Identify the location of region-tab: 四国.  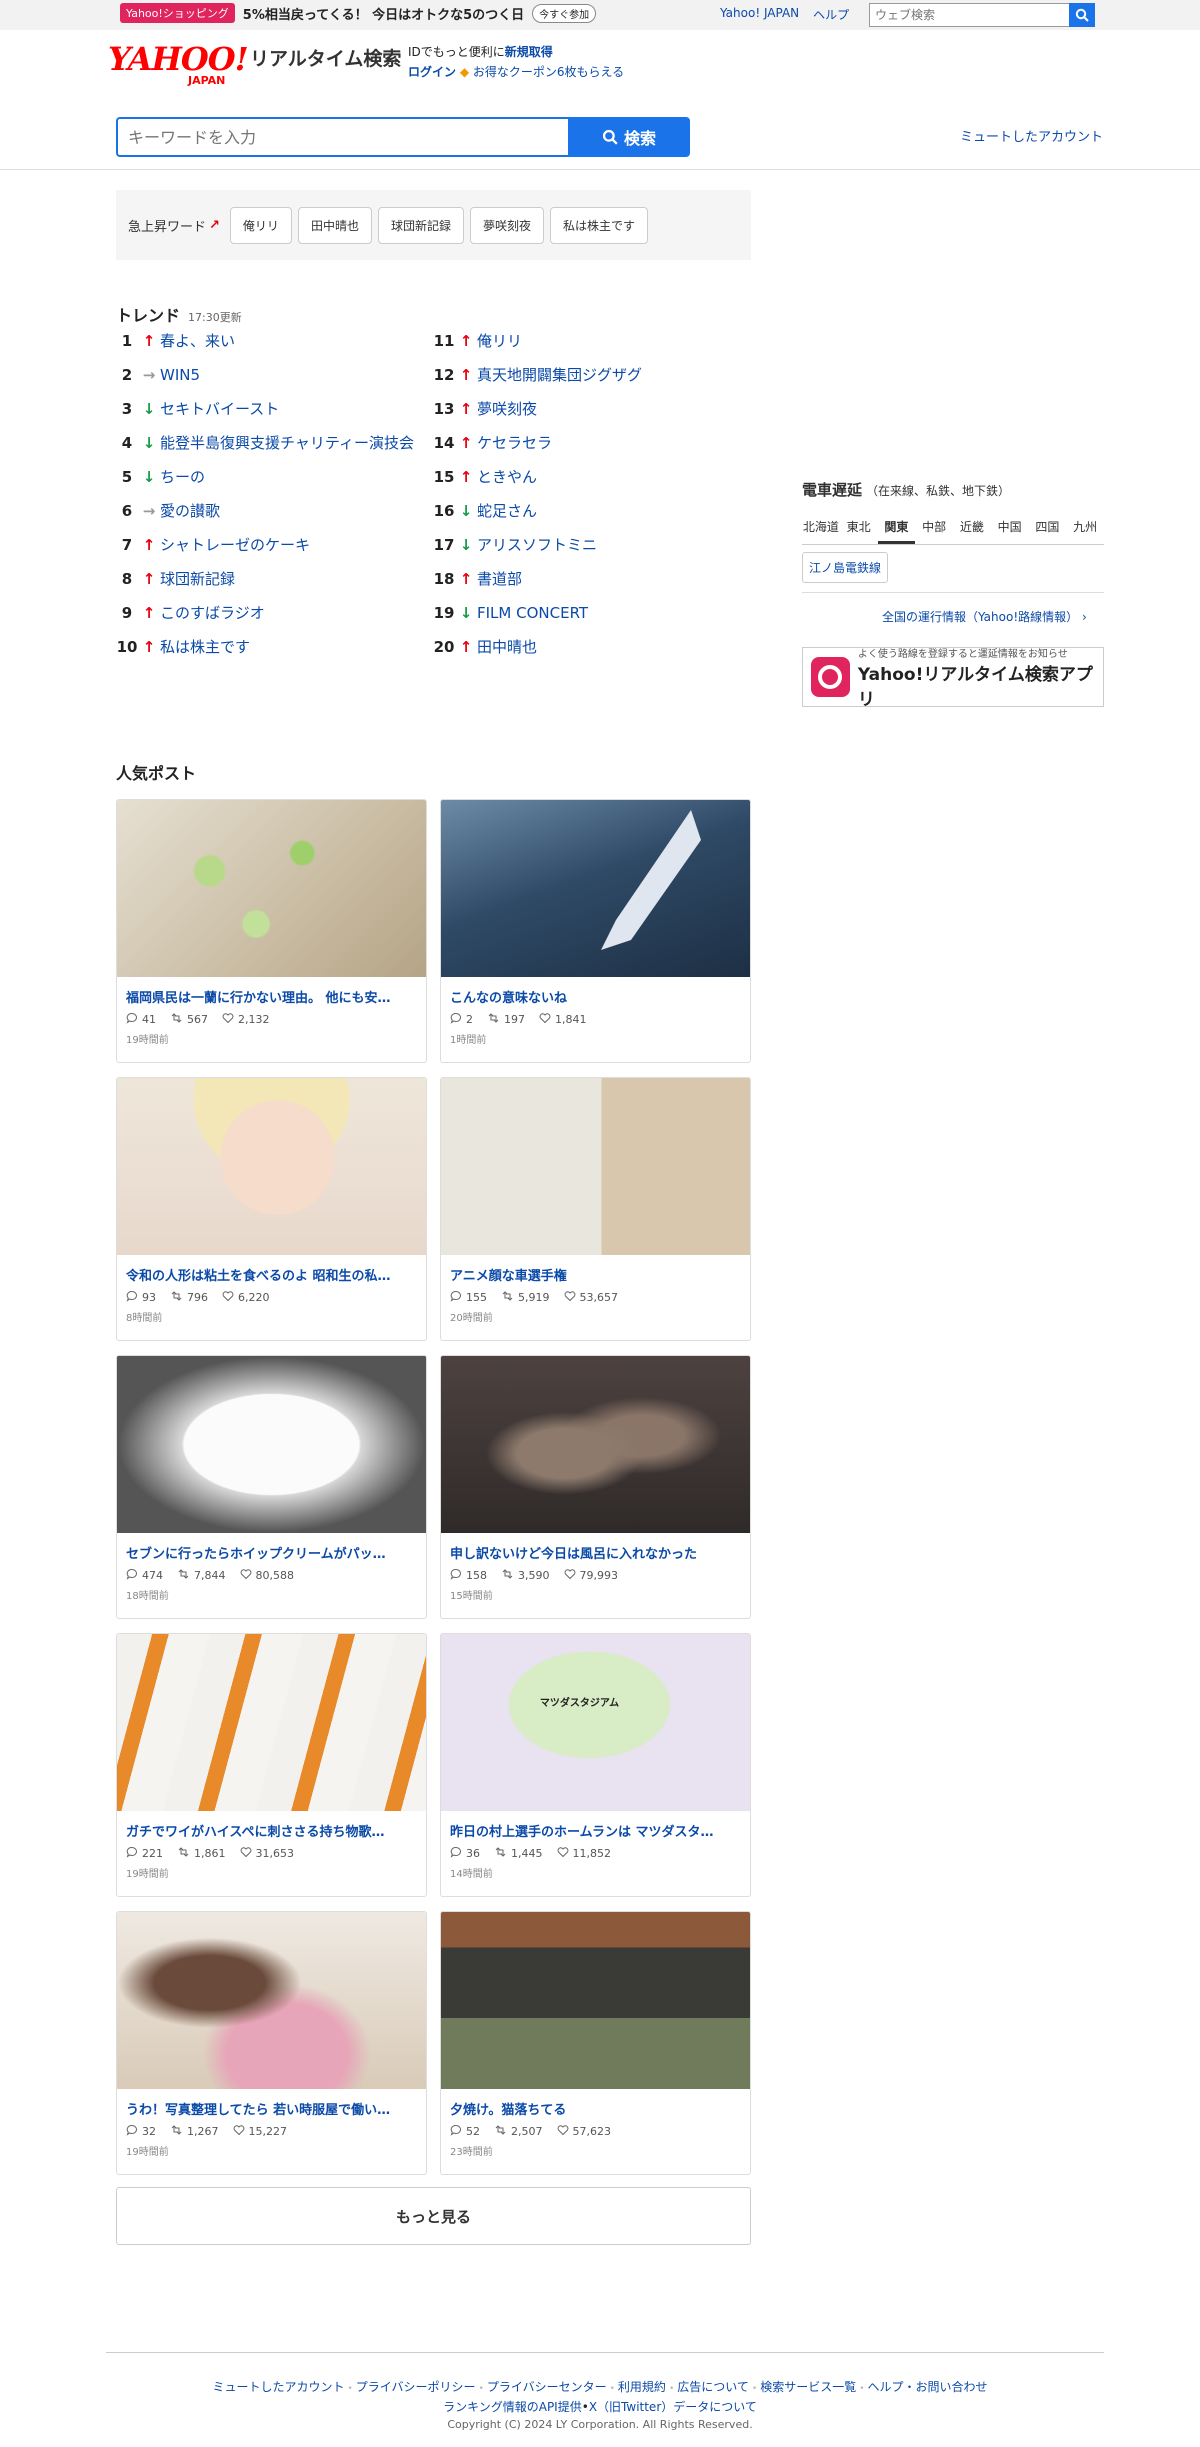
(1048, 528).